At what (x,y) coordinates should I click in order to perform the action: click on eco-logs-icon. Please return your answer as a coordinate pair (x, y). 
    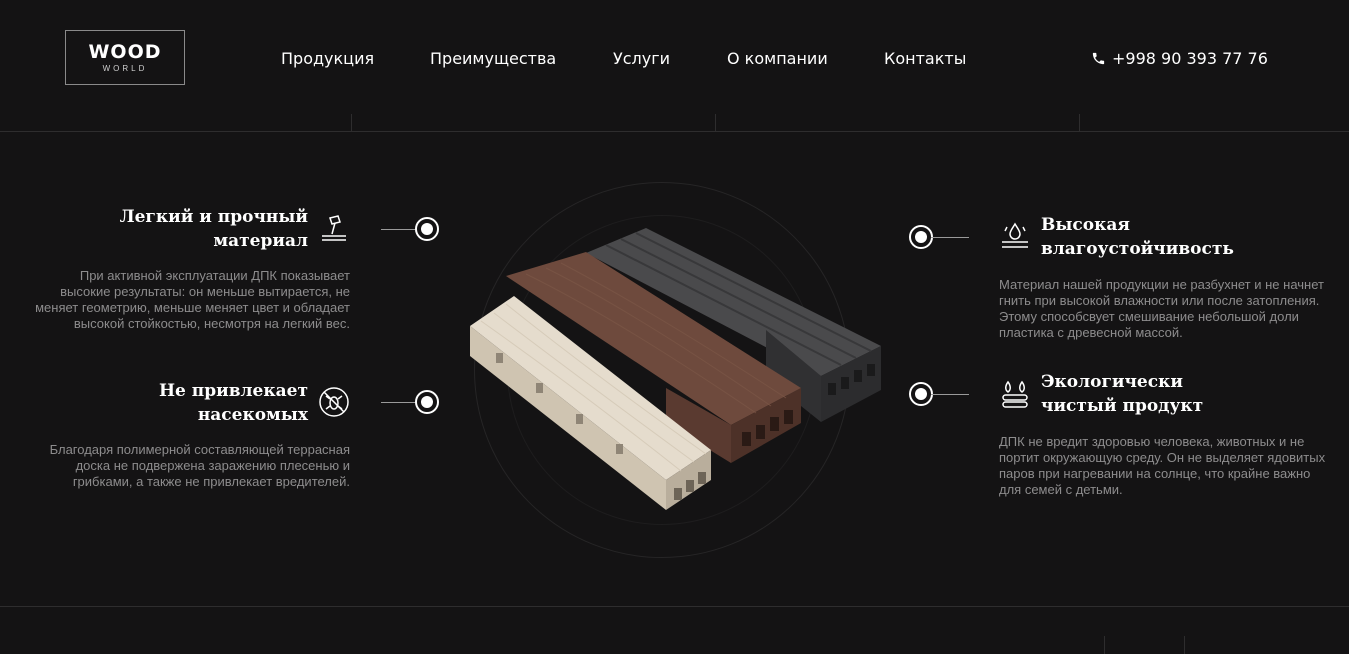
    Looking at the image, I should click on (1015, 394).